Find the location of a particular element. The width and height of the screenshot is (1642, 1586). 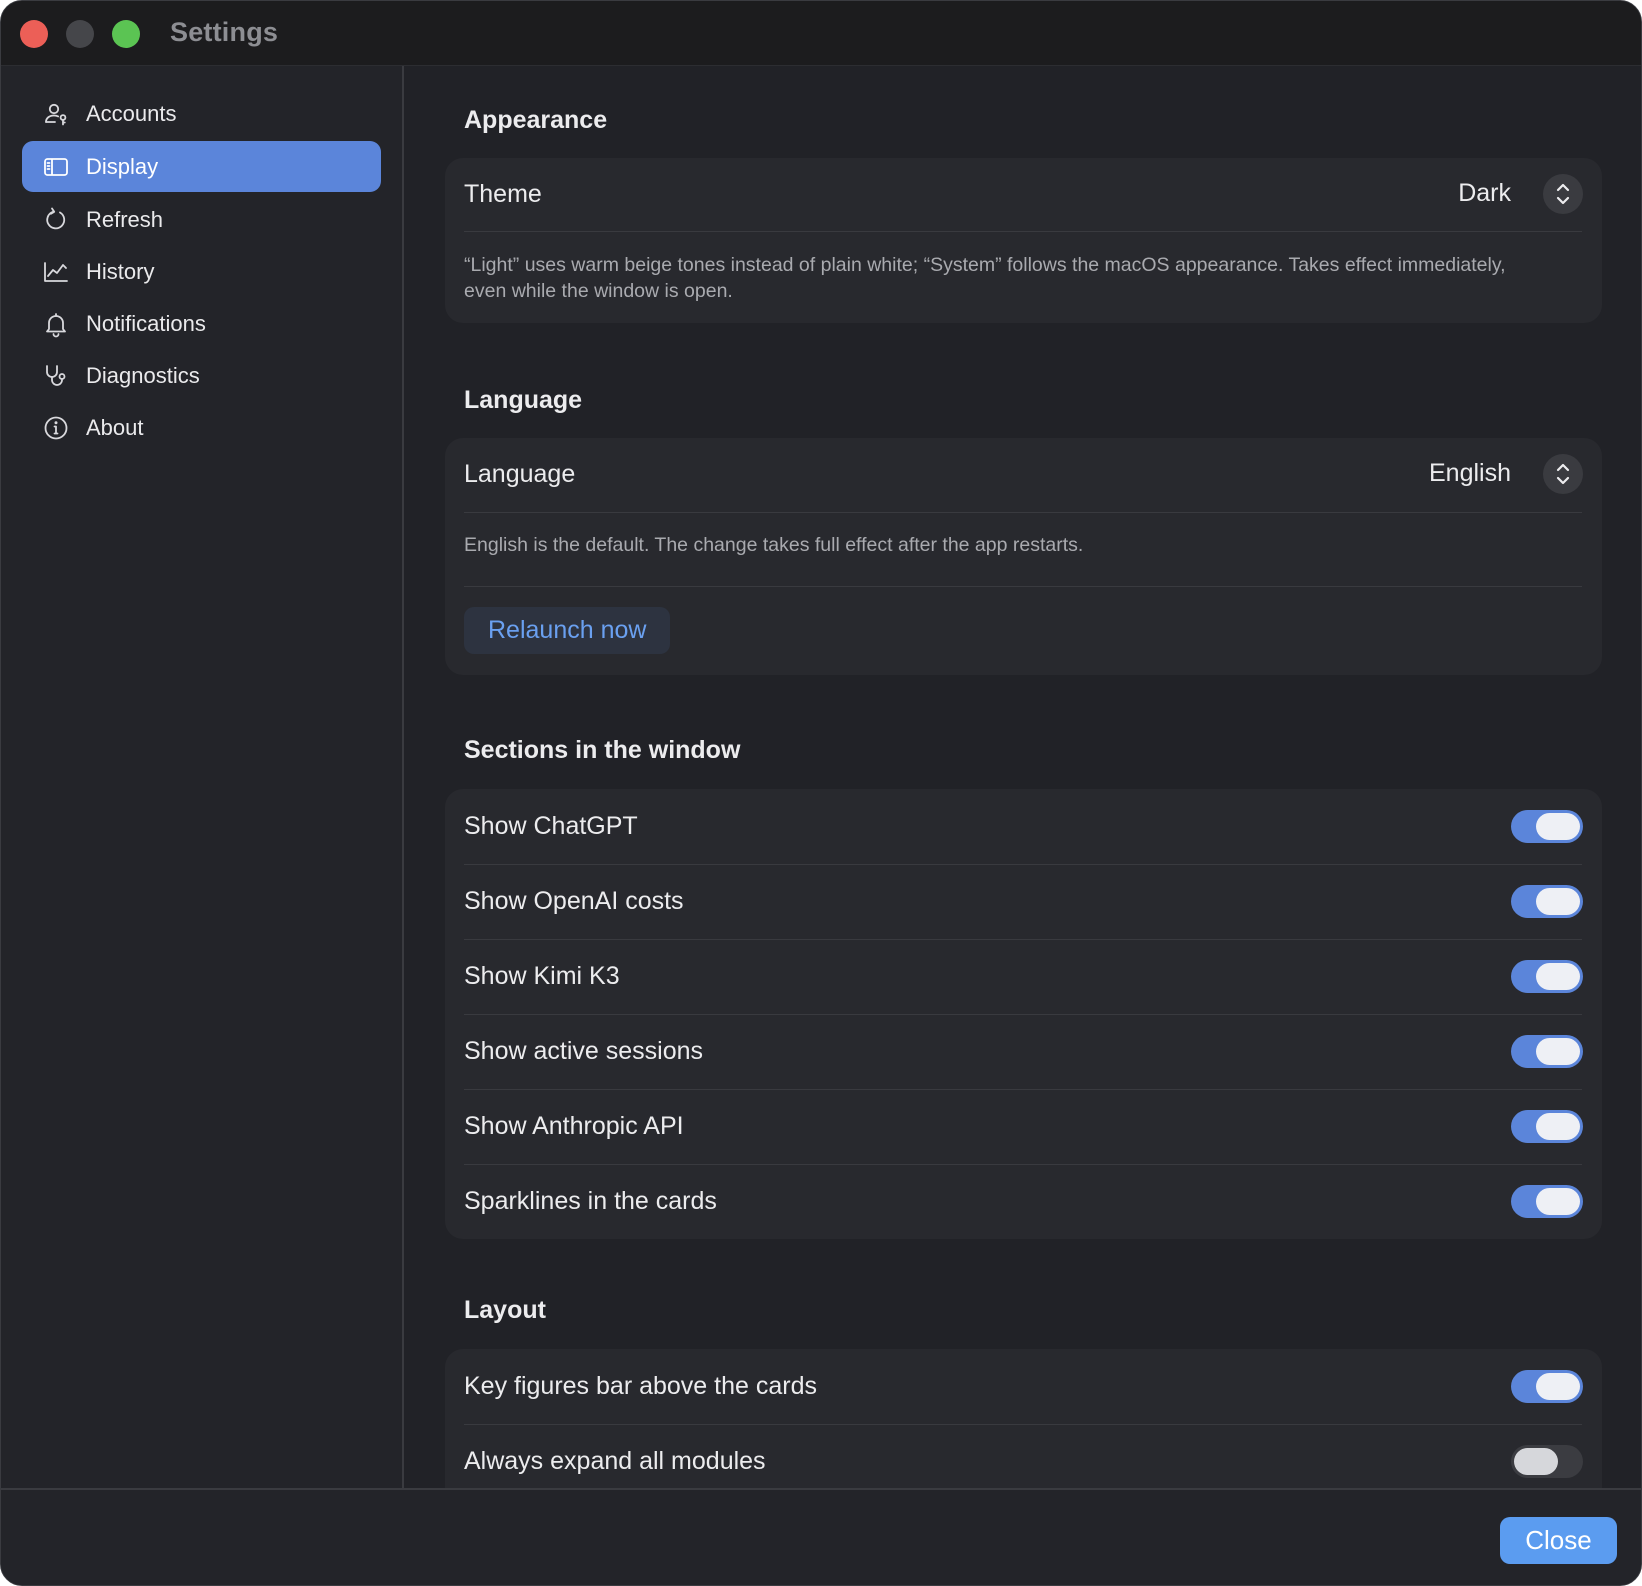

sidebar-item-label: History is located at coordinates (120, 271).